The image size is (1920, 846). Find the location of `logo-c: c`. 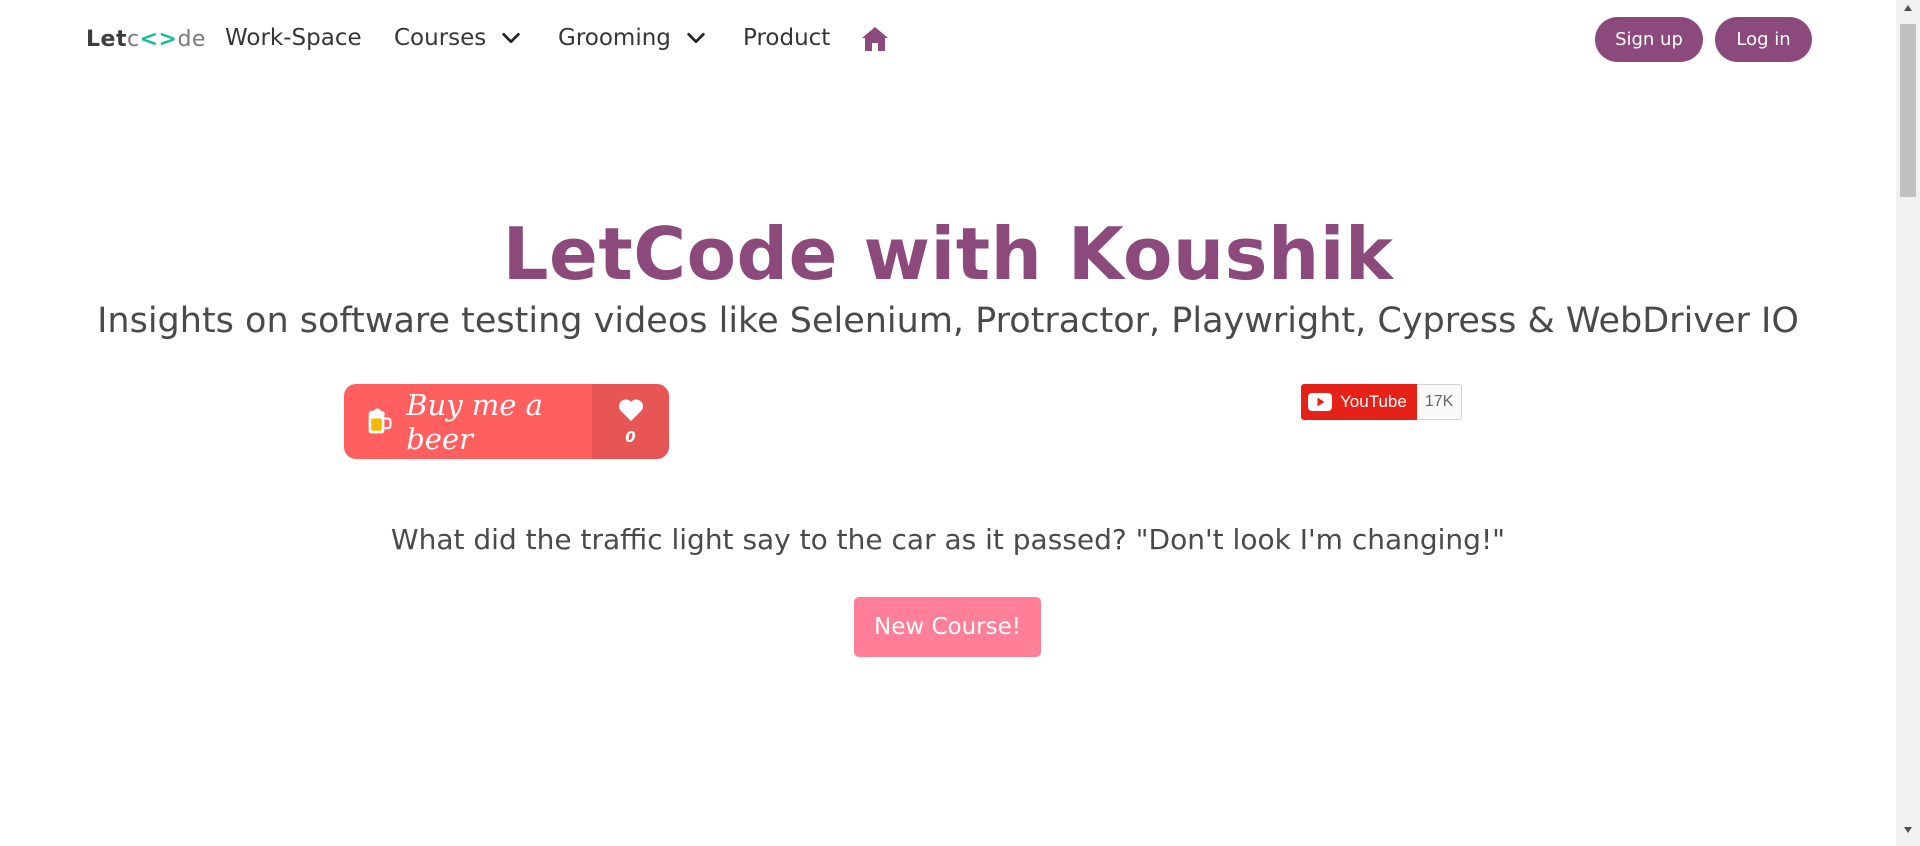

logo-c: c is located at coordinates (133, 39).